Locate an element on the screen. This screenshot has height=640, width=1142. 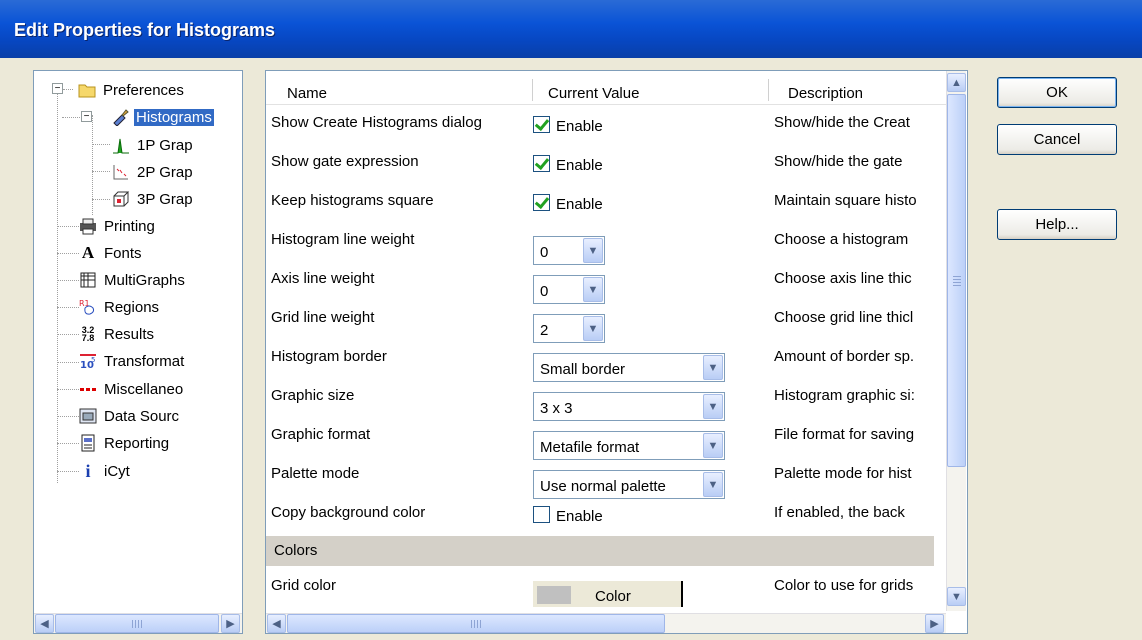
tree-item-label: Miscellaneo is located at coordinates (144, 389).